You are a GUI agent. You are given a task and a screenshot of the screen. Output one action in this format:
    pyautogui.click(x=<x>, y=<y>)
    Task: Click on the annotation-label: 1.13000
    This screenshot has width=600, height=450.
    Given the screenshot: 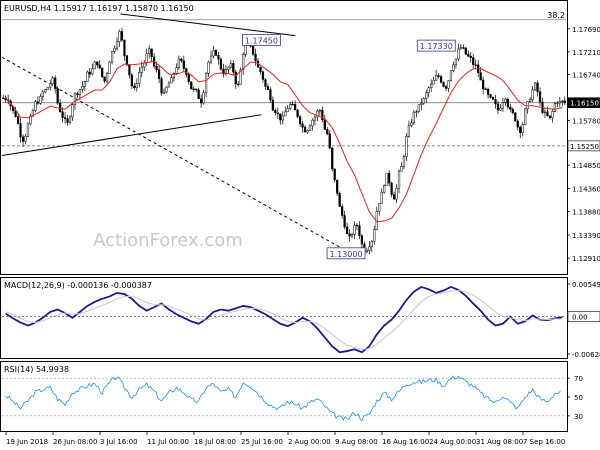 What is the action you would take?
    pyautogui.click(x=345, y=254)
    